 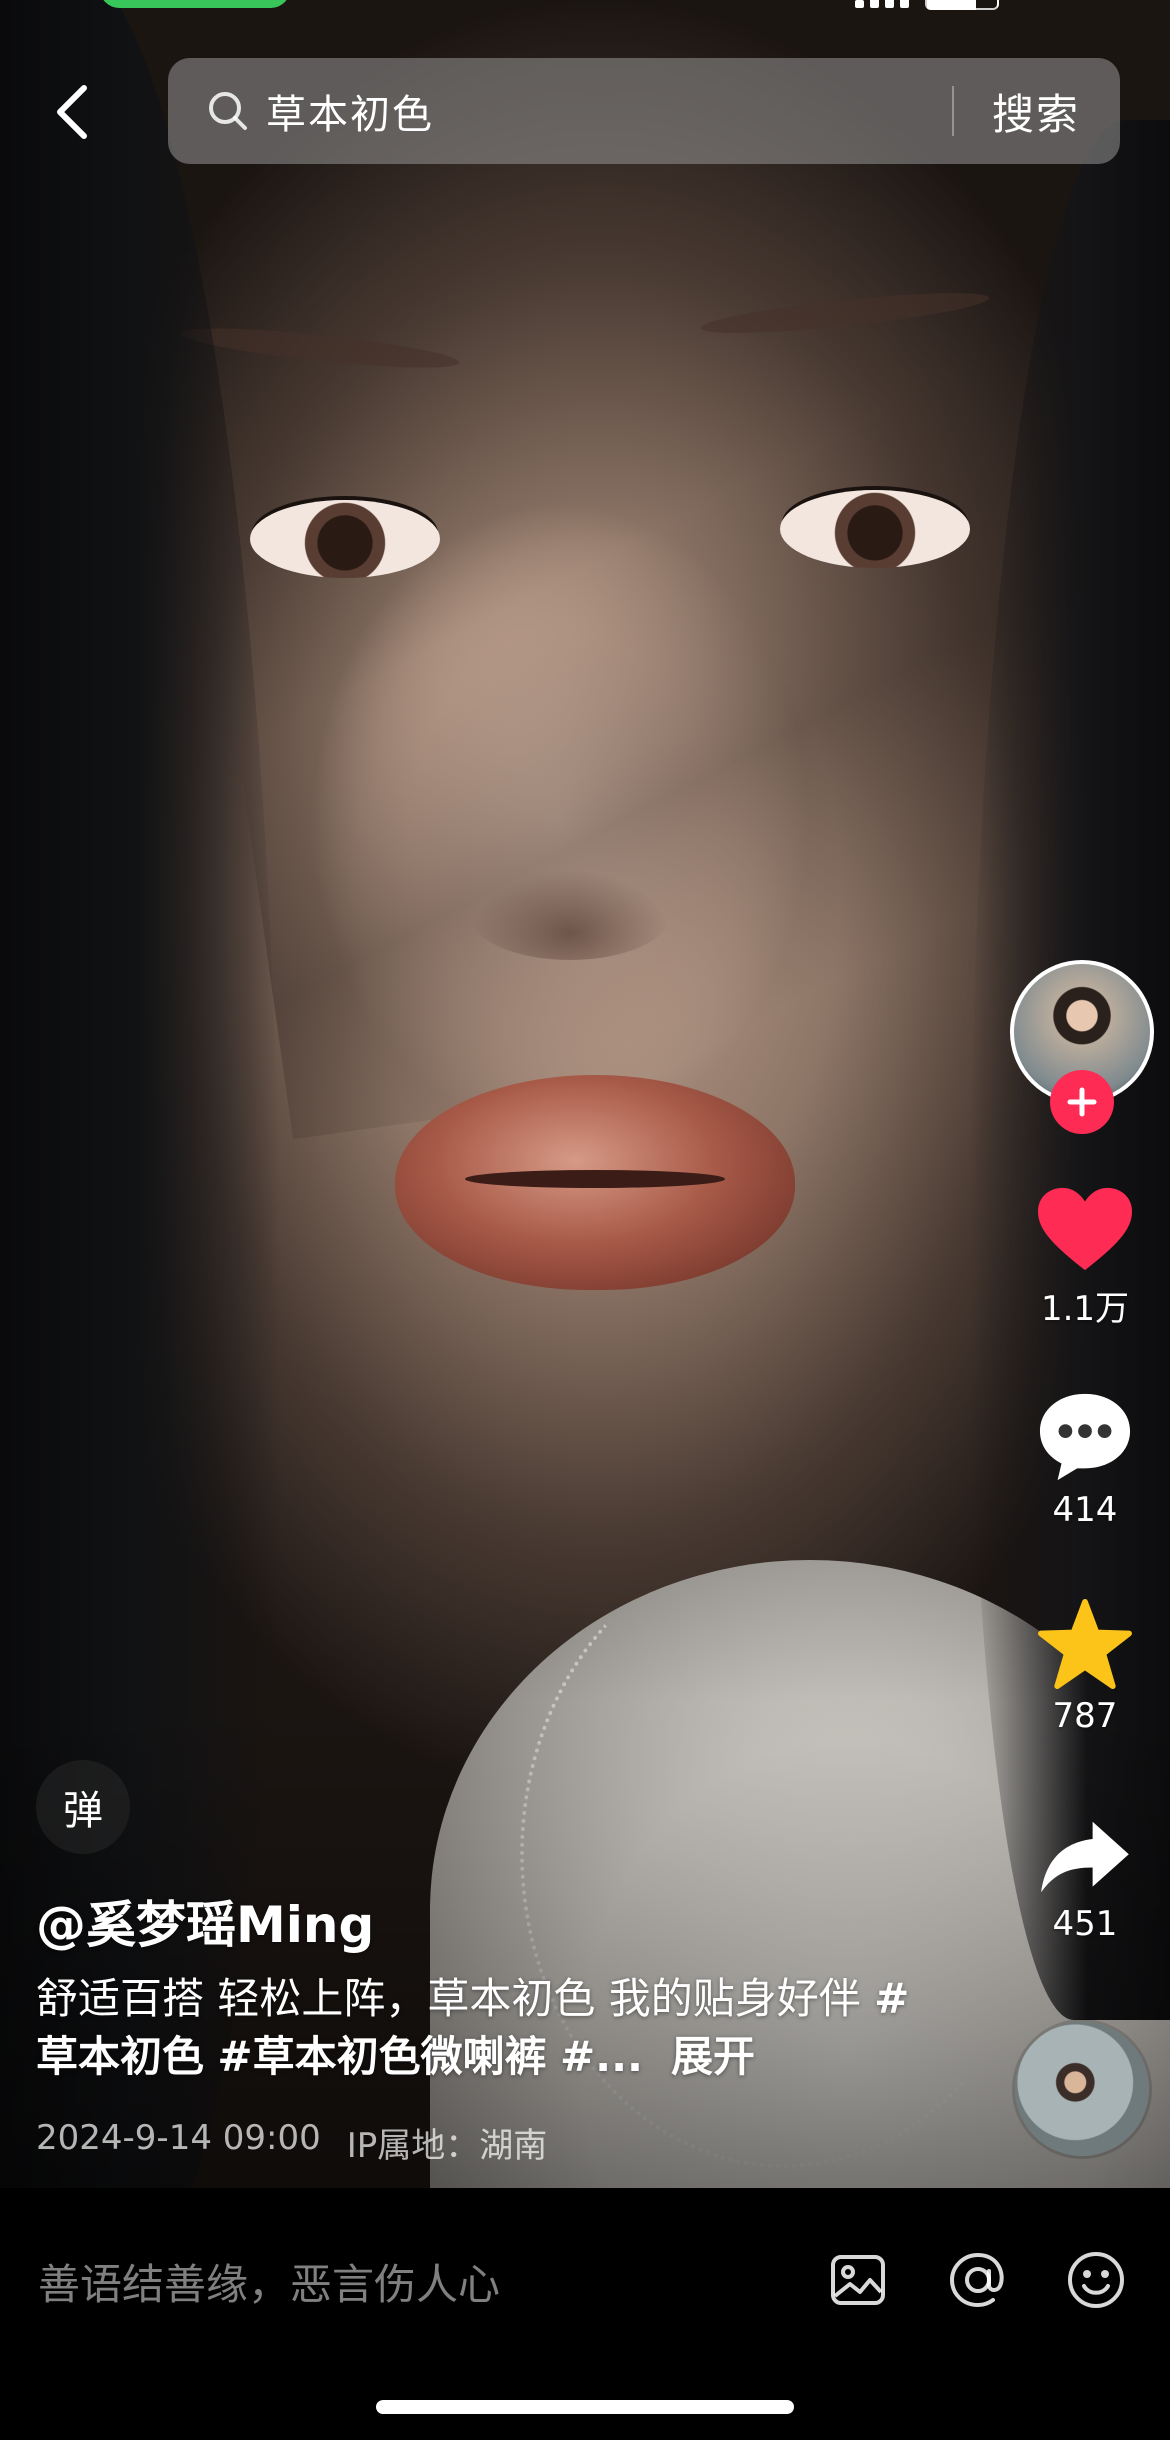 I want to click on search-bar: 草本初色 搜索, so click(x=644, y=111).